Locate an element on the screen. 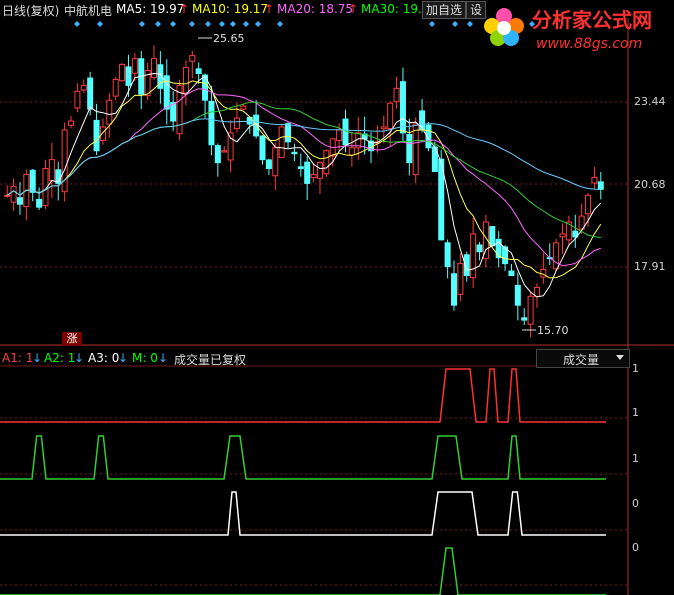 Image resolution: width=674 pixels, height=595 pixels. a3-down-icon: ↓ is located at coordinates (123, 358).